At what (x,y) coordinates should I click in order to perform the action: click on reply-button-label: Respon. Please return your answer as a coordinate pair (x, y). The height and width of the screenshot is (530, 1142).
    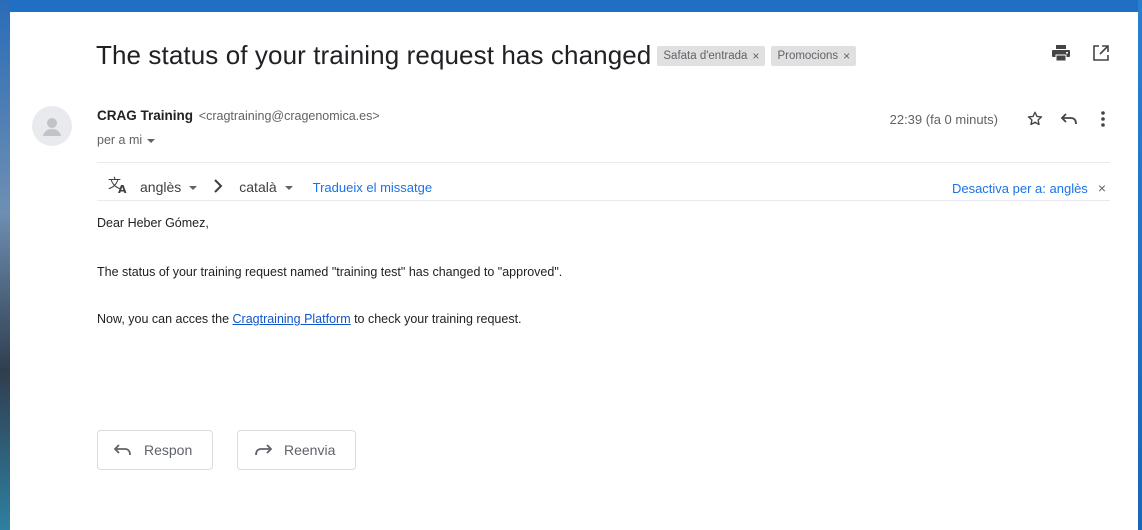
    Looking at the image, I should click on (168, 450).